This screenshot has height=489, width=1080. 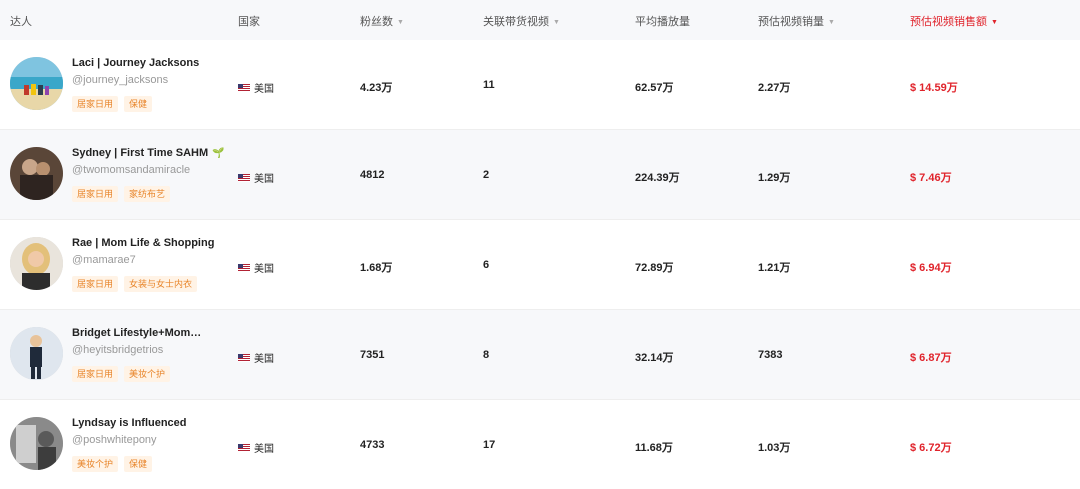 What do you see at coordinates (95, 464) in the screenshot?
I see `category-tag: 美妆个护` at bounding box center [95, 464].